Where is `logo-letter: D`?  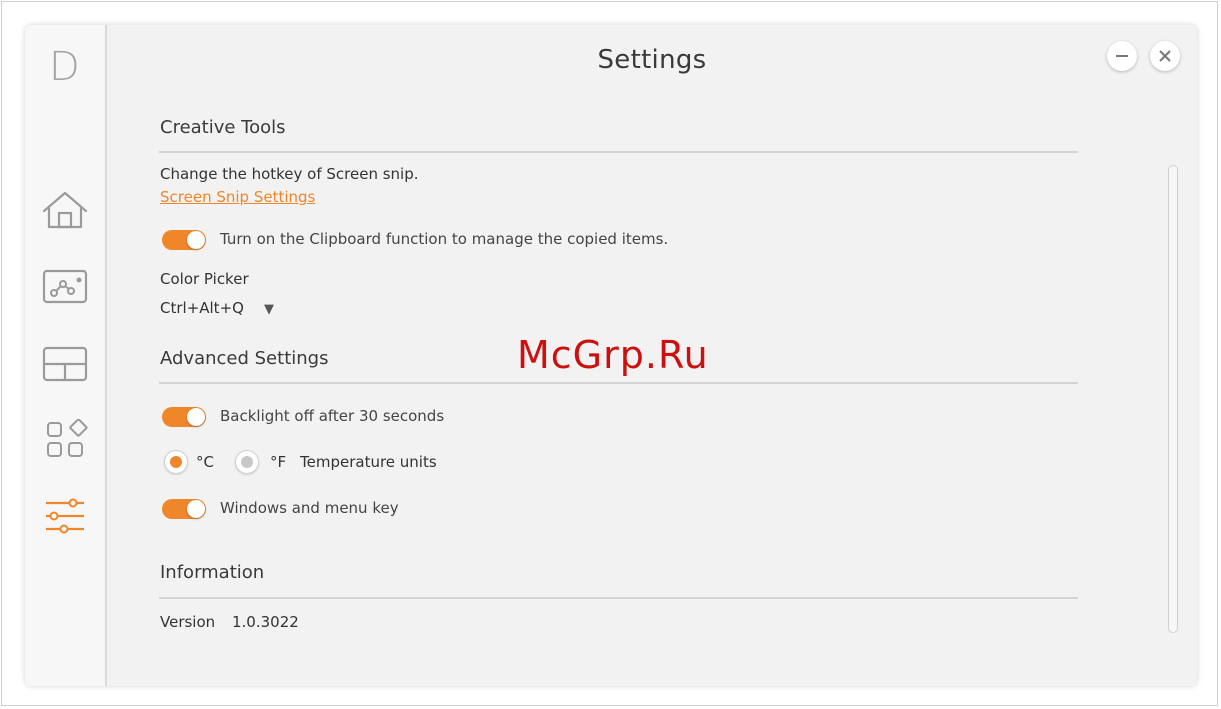
logo-letter: D is located at coordinates (64, 67).